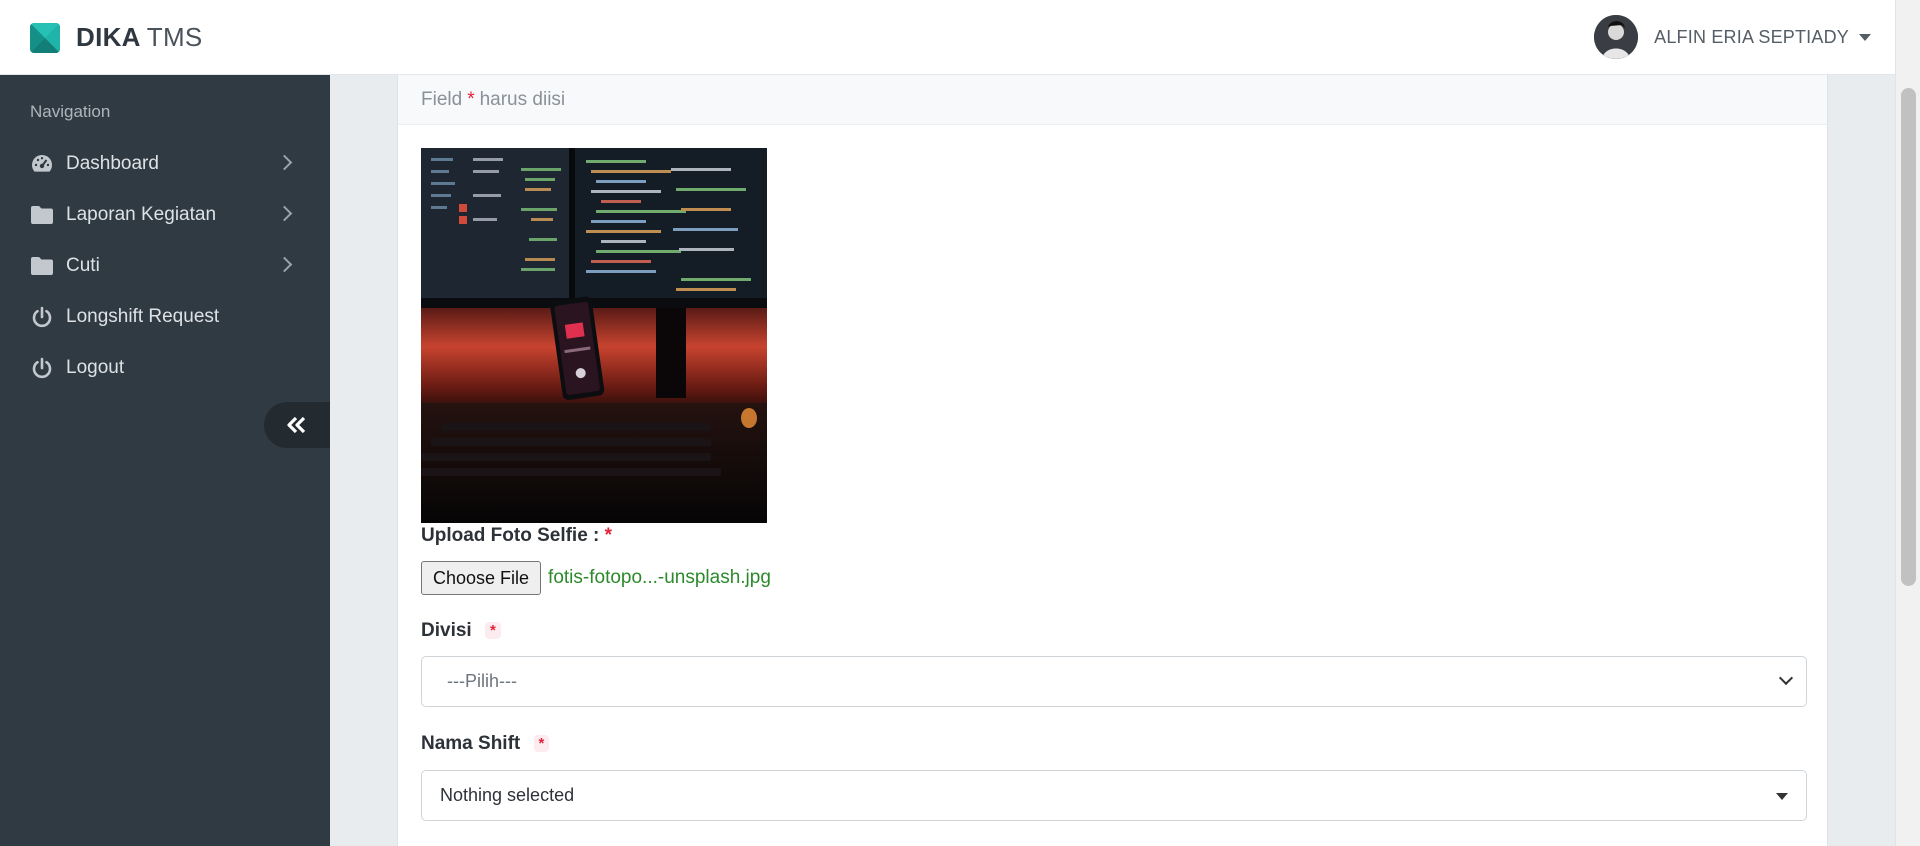  Describe the element at coordinates (1908, 337) in the screenshot. I see `scrollbar-thumb` at that location.